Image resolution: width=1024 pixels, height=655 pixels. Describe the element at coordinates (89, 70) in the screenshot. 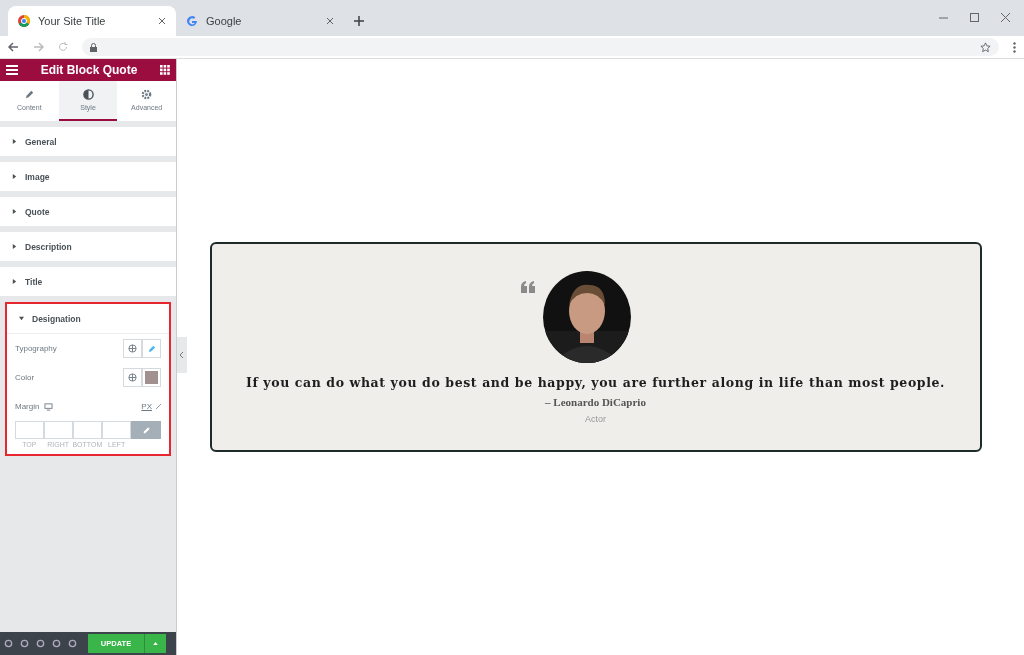

I see `panel-title: Edit Block Quote` at that location.